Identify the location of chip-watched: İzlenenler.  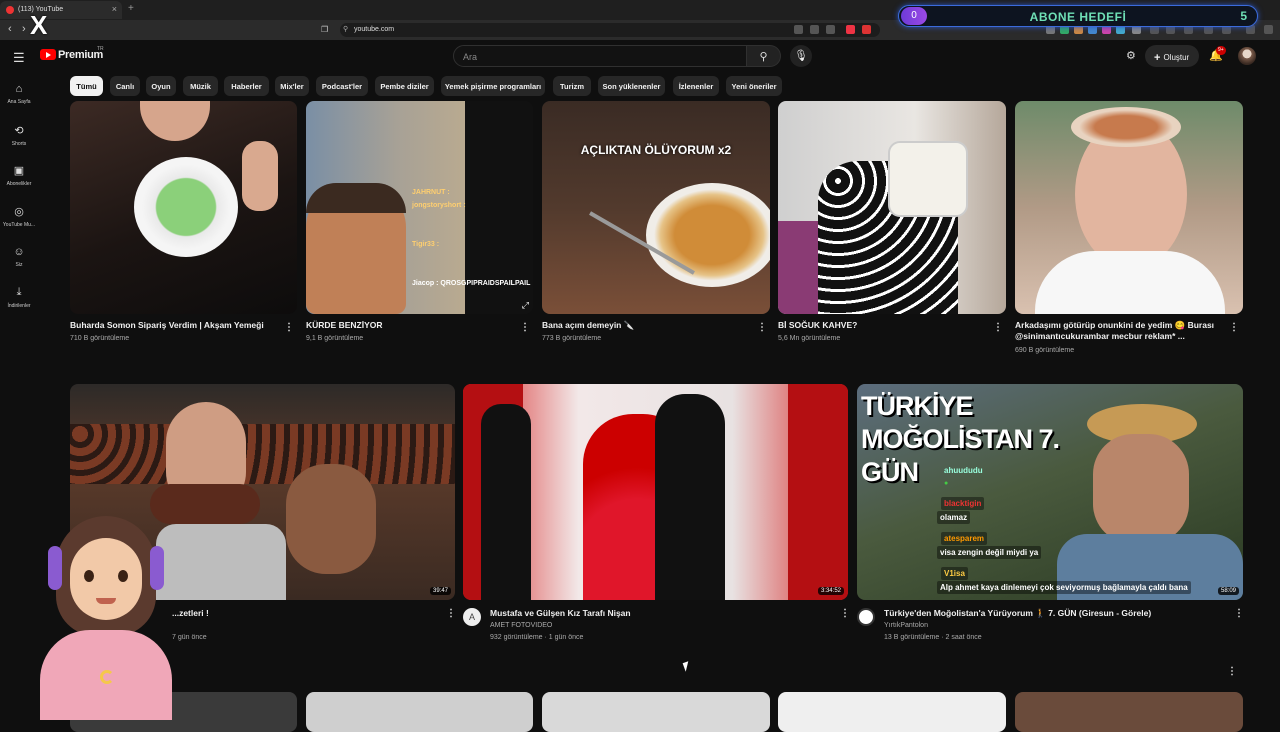
(696, 86).